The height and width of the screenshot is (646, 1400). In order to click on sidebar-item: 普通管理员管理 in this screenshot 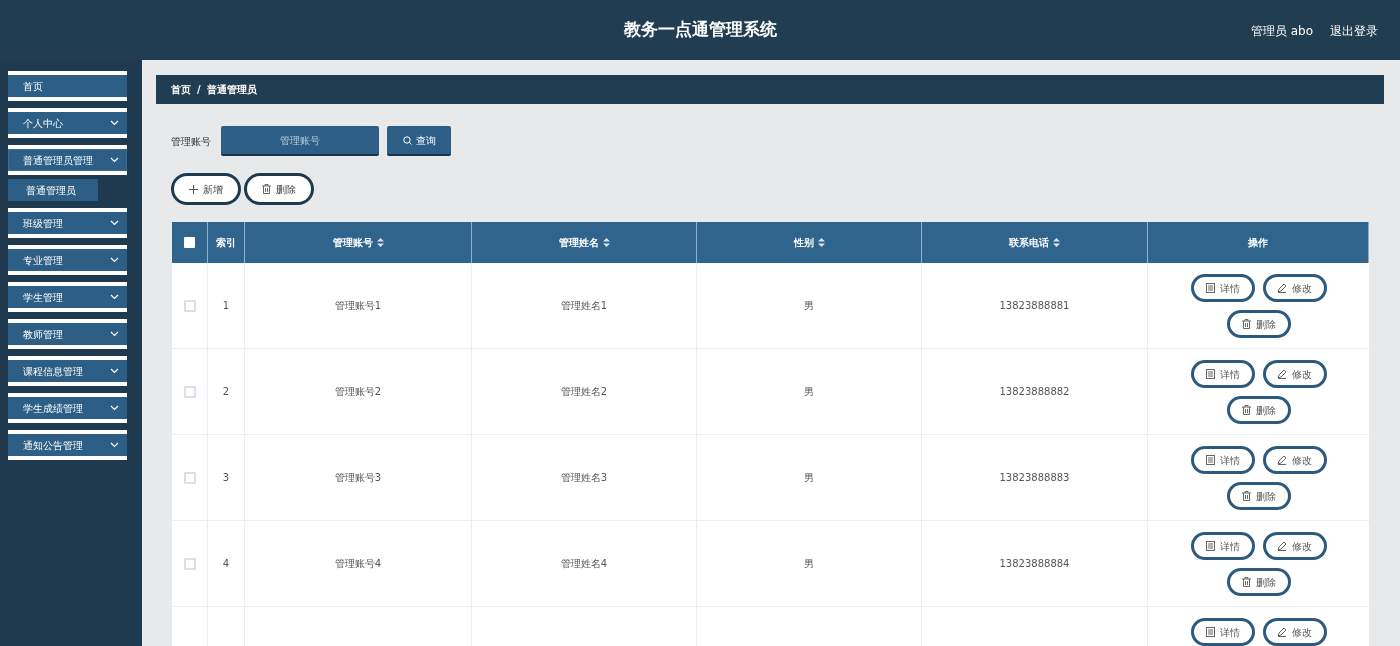, I will do `click(67, 160)`.